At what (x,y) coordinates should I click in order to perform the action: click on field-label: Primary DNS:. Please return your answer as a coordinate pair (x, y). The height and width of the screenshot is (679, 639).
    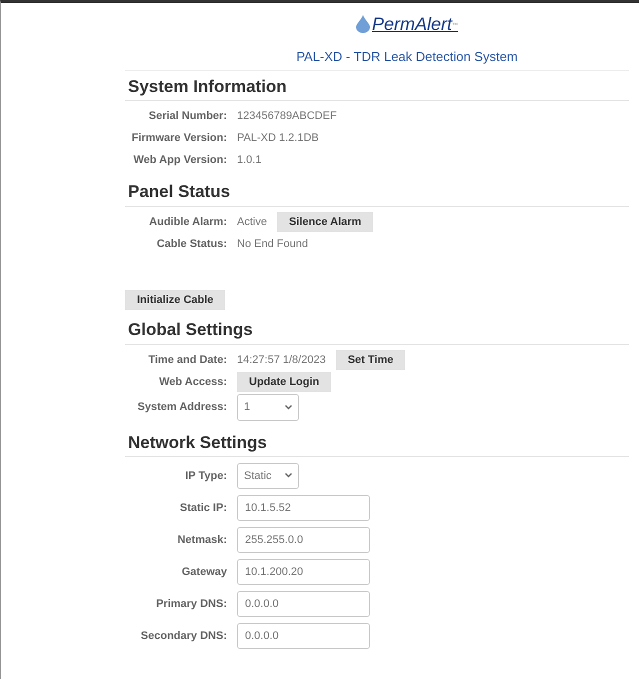
    Looking at the image, I should click on (191, 604).